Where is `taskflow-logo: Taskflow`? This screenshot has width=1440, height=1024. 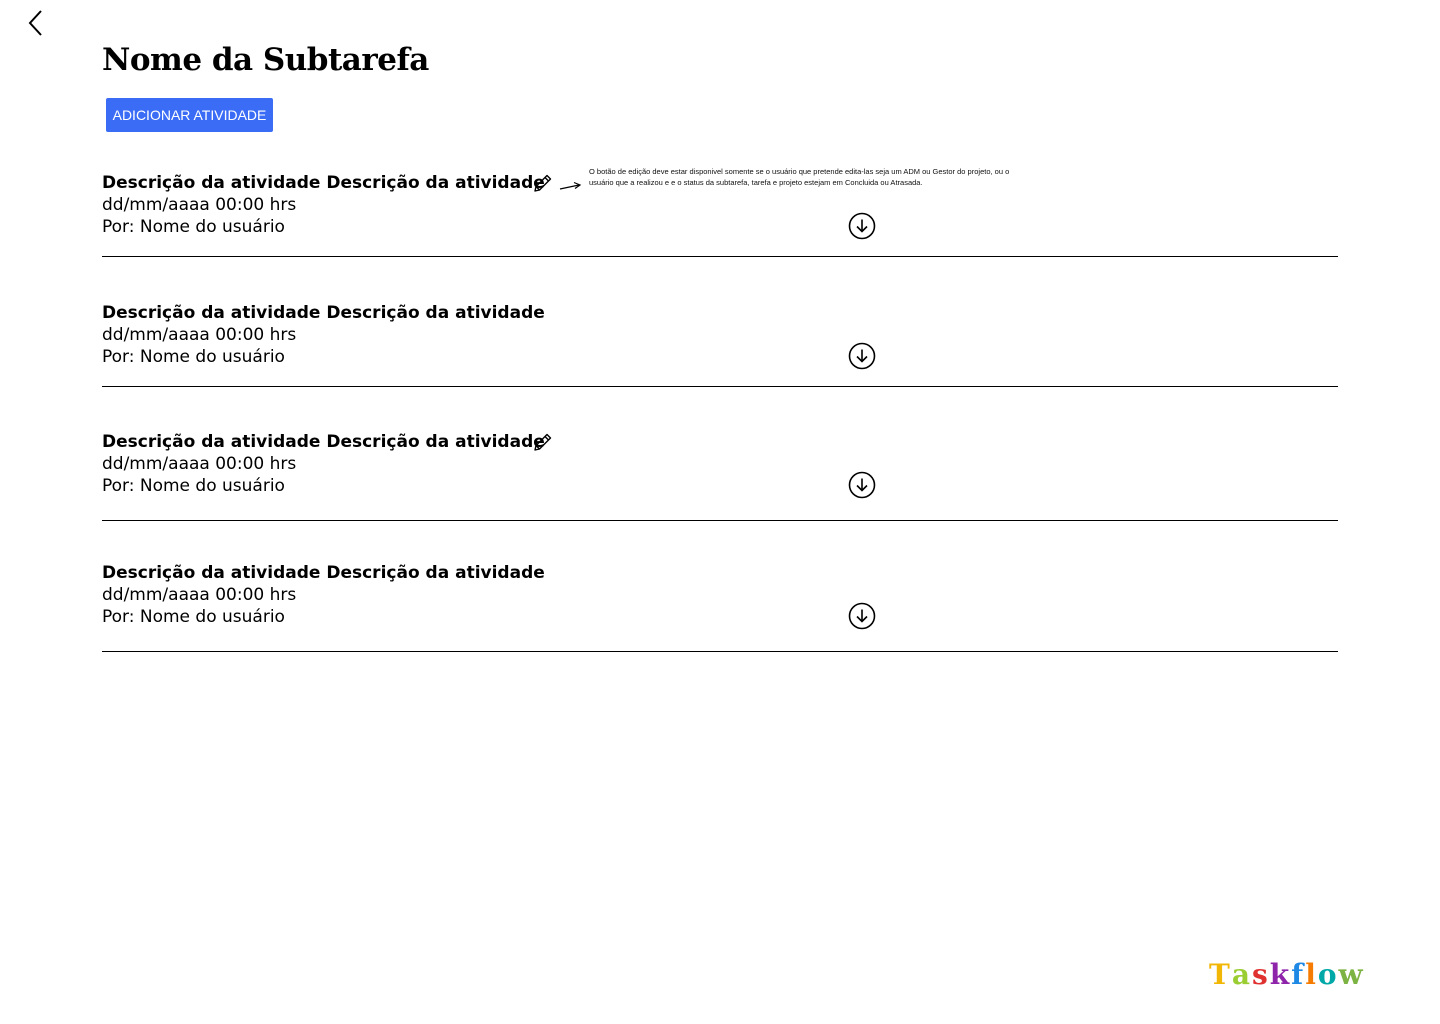
taskflow-logo: Taskflow is located at coordinates (1287, 974).